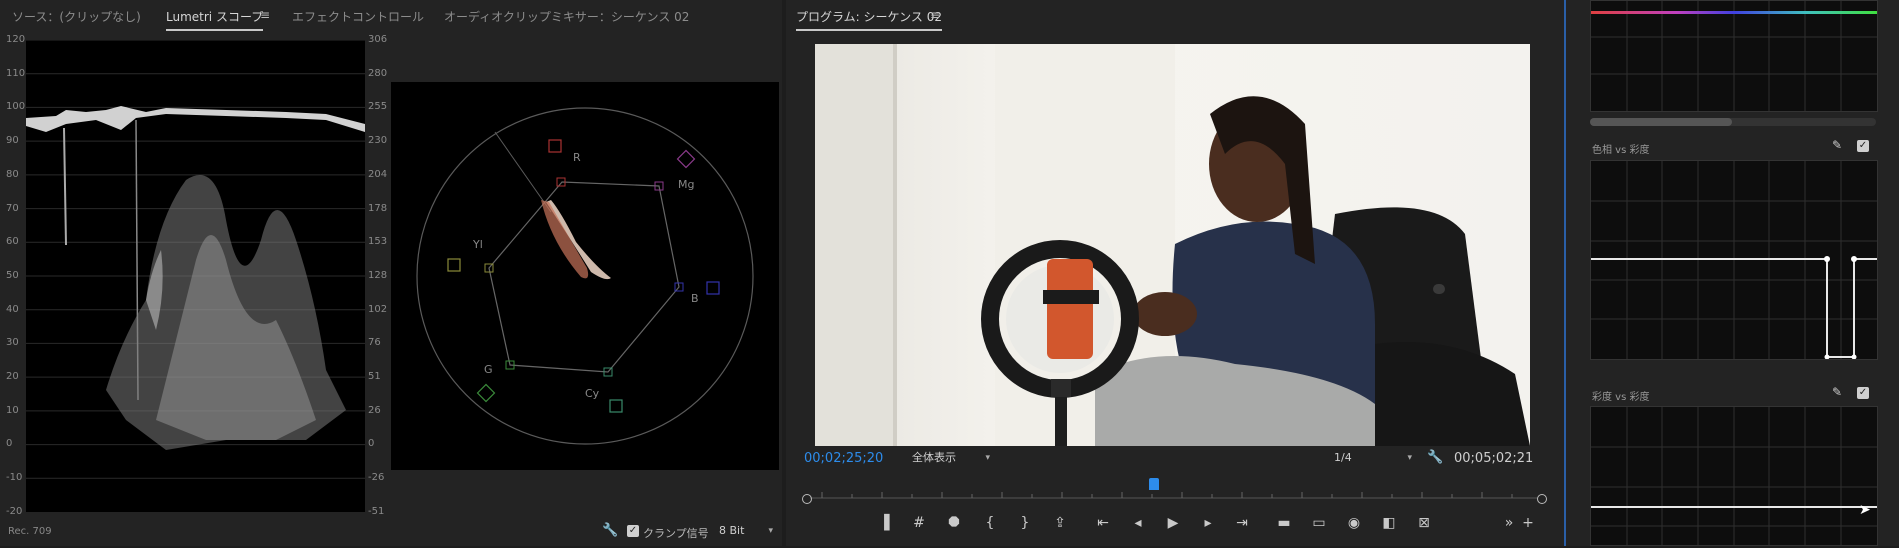  I want to click on tab-audio-clip-mixer: オーディオクリップミキサー：シーケンス 02, so click(566, 16).